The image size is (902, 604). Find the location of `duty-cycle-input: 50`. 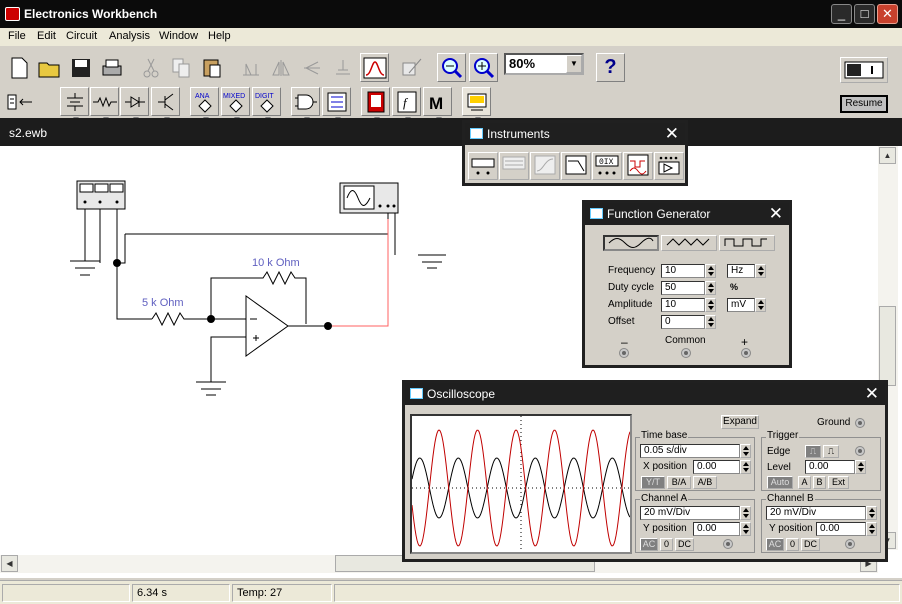

duty-cycle-input: 50 is located at coordinates (683, 288).